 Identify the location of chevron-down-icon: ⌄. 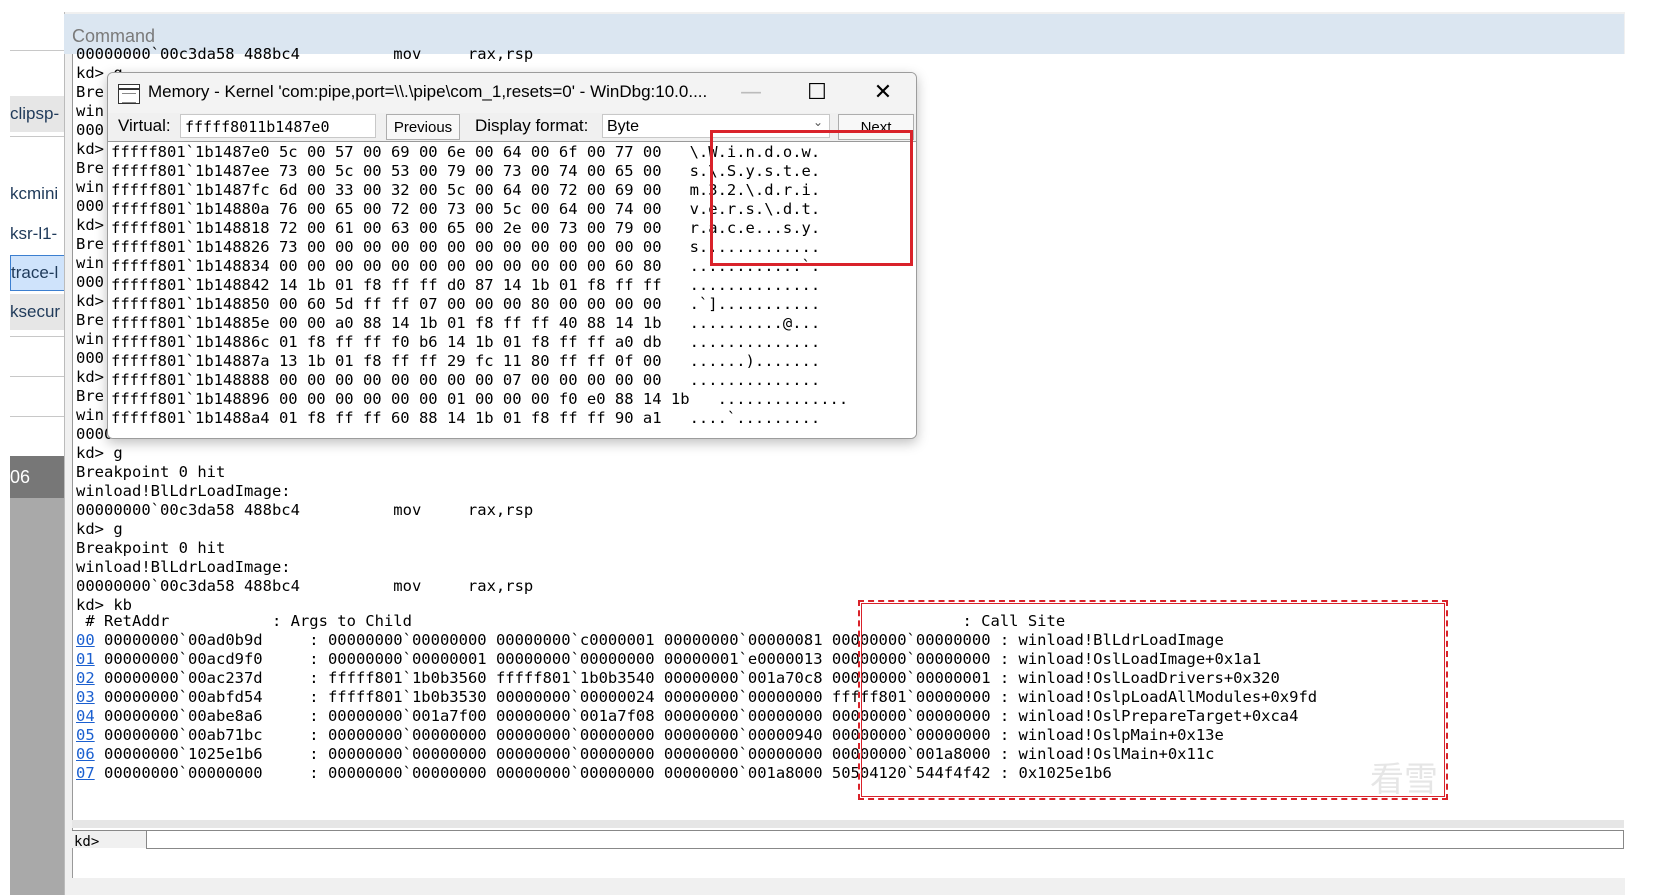
(817, 122).